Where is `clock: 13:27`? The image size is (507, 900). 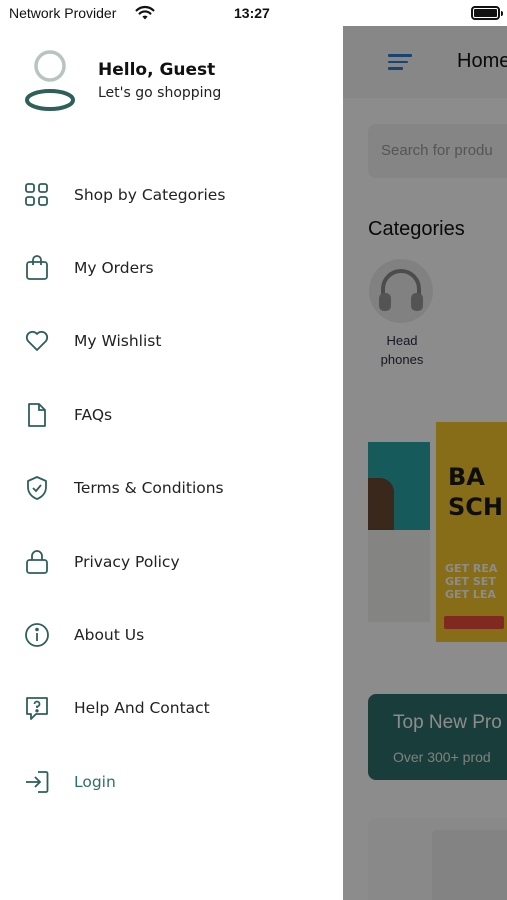 clock: 13:27 is located at coordinates (252, 13).